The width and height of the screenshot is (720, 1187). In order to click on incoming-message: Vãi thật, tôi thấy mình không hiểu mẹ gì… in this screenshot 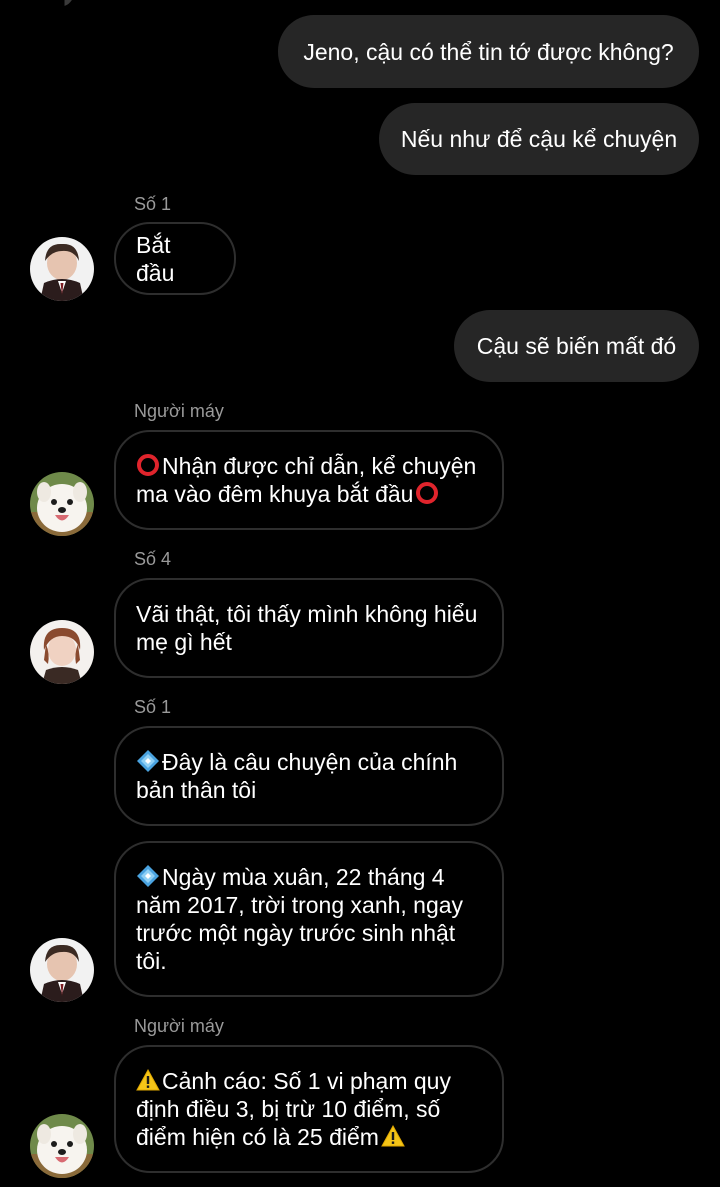, I will do `click(309, 628)`.